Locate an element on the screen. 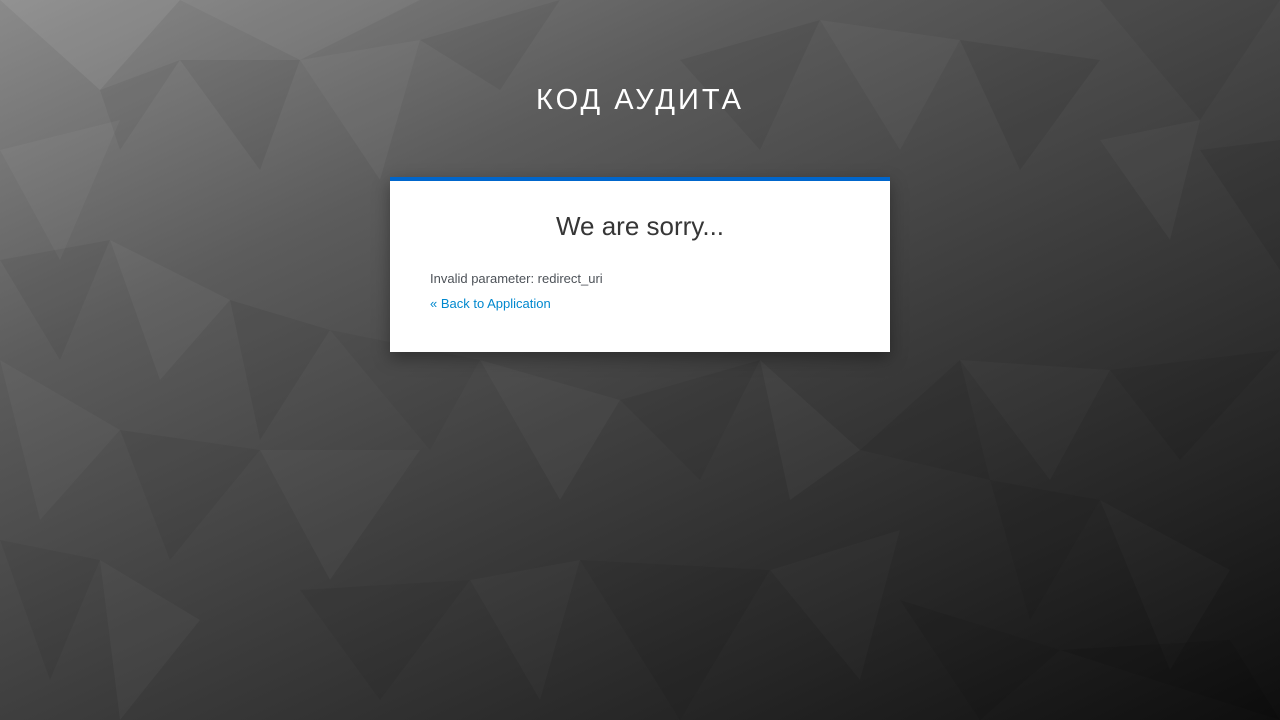 The image size is (1280, 720). realm-name-title: КОД АУДИТА is located at coordinates (640, 100).